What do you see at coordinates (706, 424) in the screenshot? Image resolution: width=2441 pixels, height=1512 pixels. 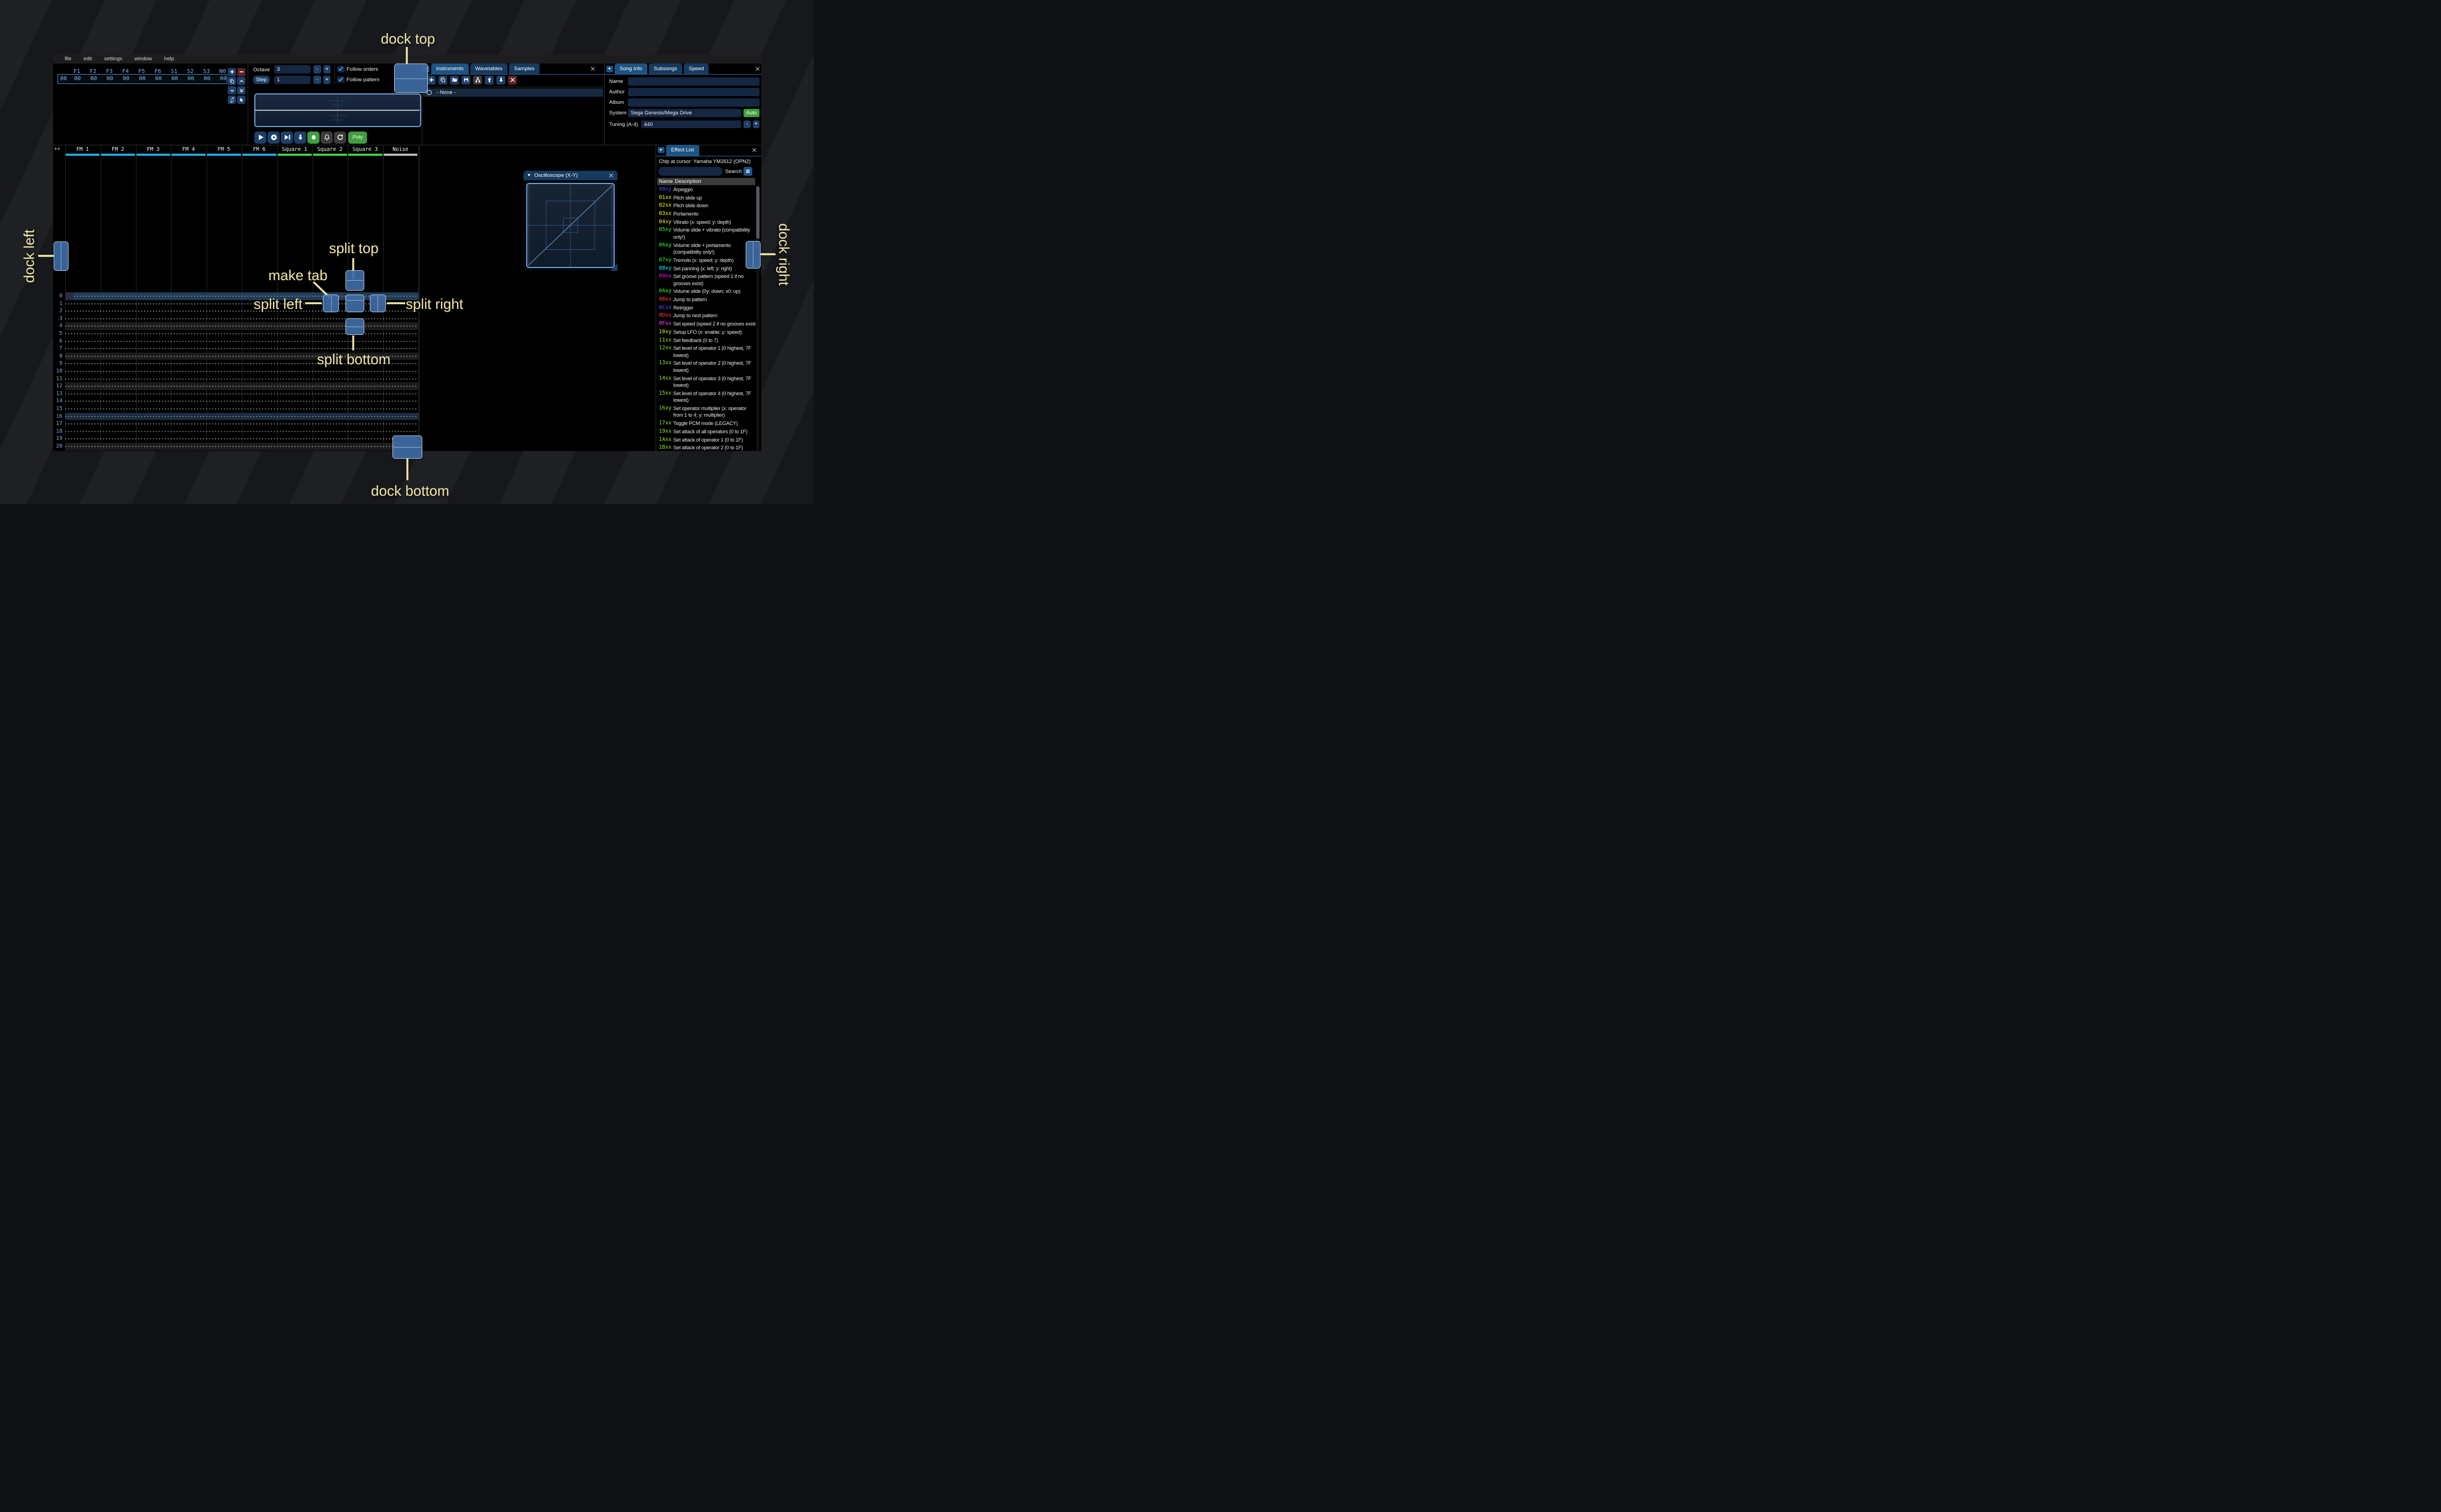 I see `effect-entry: 17xx Toggle PCM mode (LEGACY)` at bounding box center [706, 424].